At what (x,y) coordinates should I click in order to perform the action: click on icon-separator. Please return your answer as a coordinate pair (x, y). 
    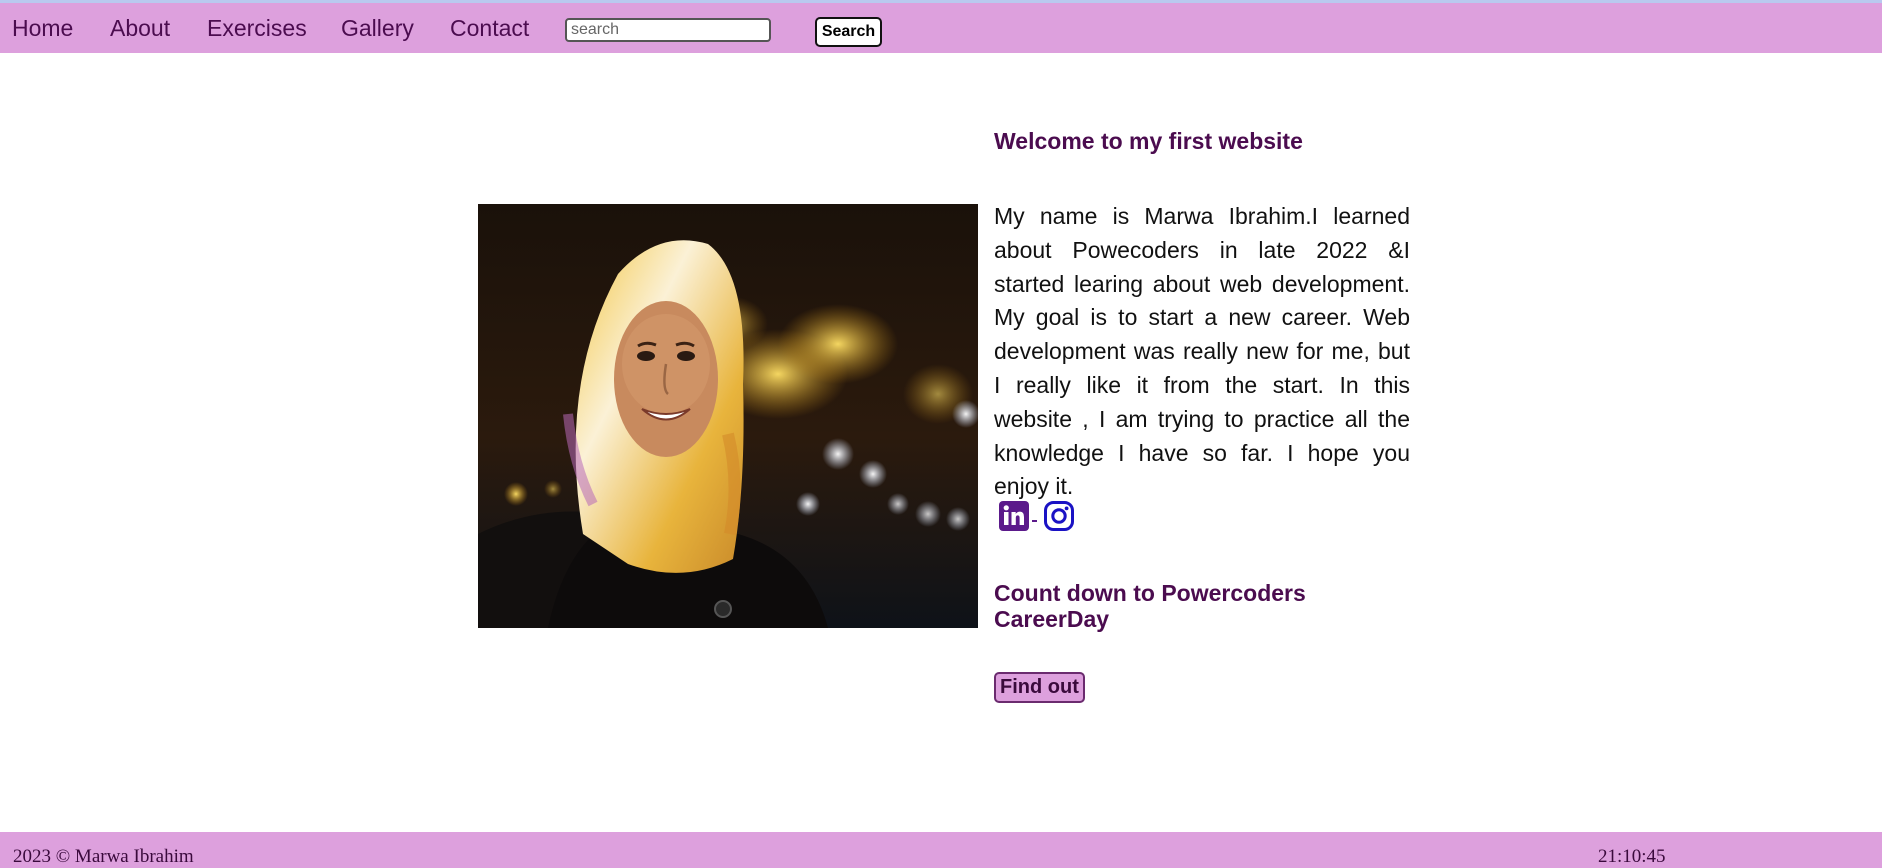
    Looking at the image, I should click on (1034, 521).